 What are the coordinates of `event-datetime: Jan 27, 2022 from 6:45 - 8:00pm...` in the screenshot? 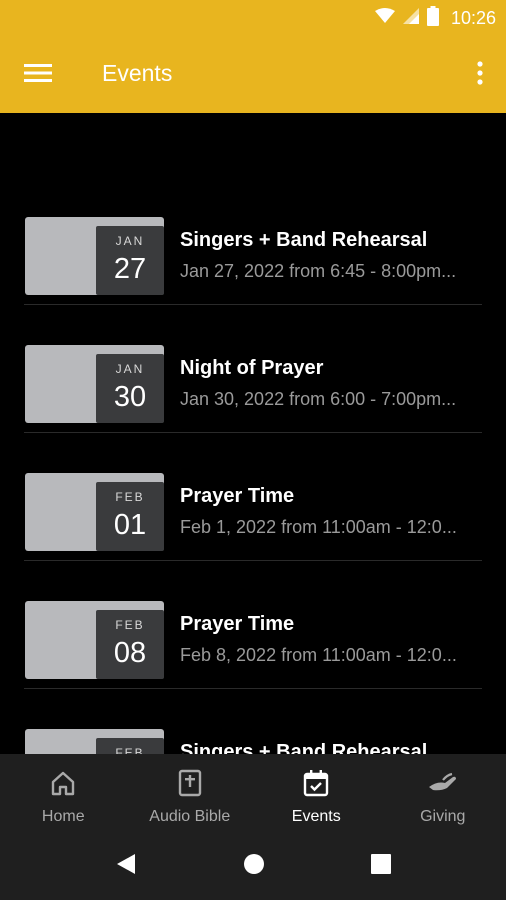 It's located at (318, 271).